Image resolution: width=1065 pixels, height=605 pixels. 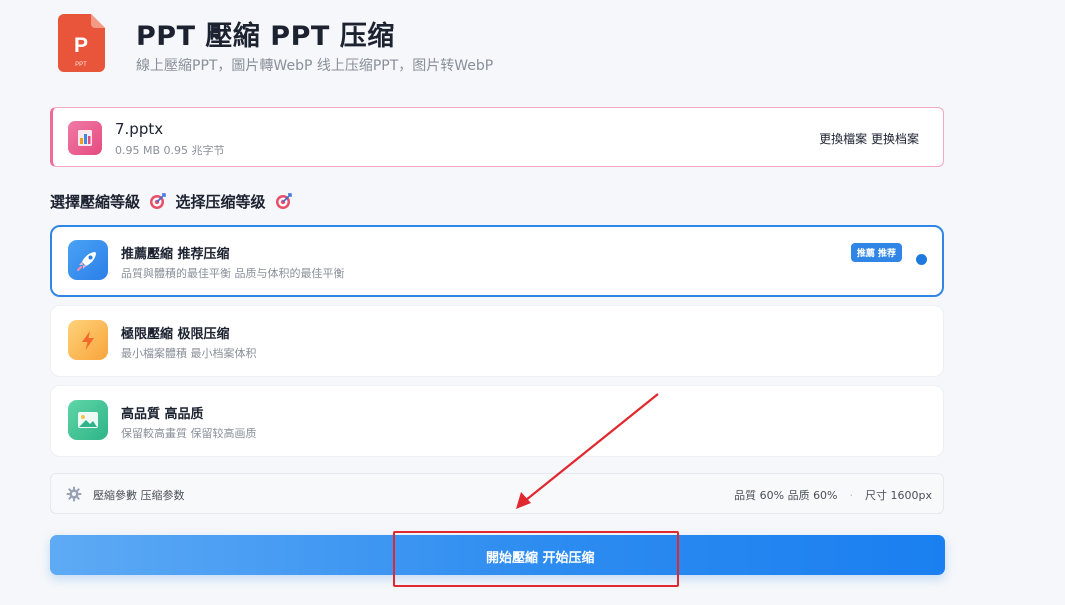 I want to click on option-description: 保留較高畫質 保留较高画质, so click(x=189, y=433).